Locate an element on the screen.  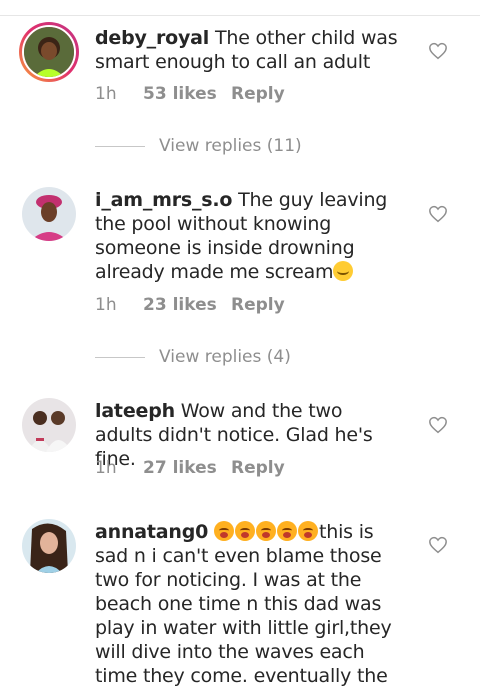
comment-meta: 1h 27 likes Reply is located at coordinates (220, 468).